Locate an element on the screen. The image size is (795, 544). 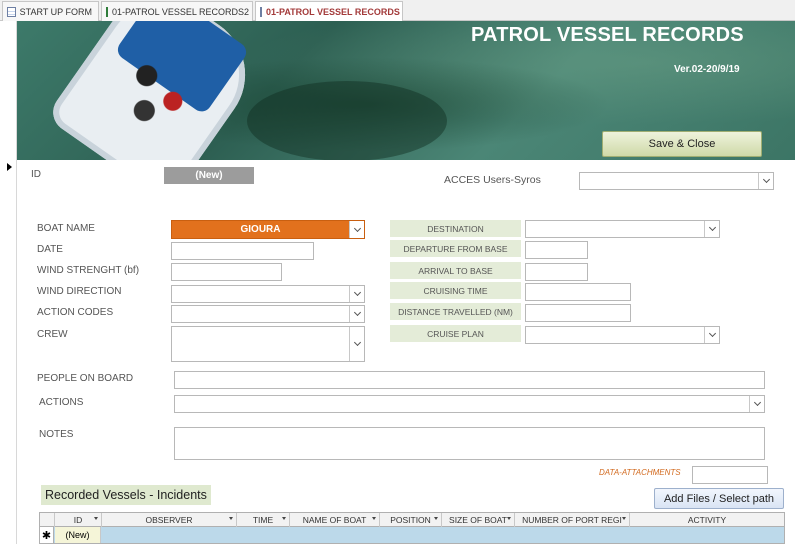
arrival-field is located at coordinates (556, 272).